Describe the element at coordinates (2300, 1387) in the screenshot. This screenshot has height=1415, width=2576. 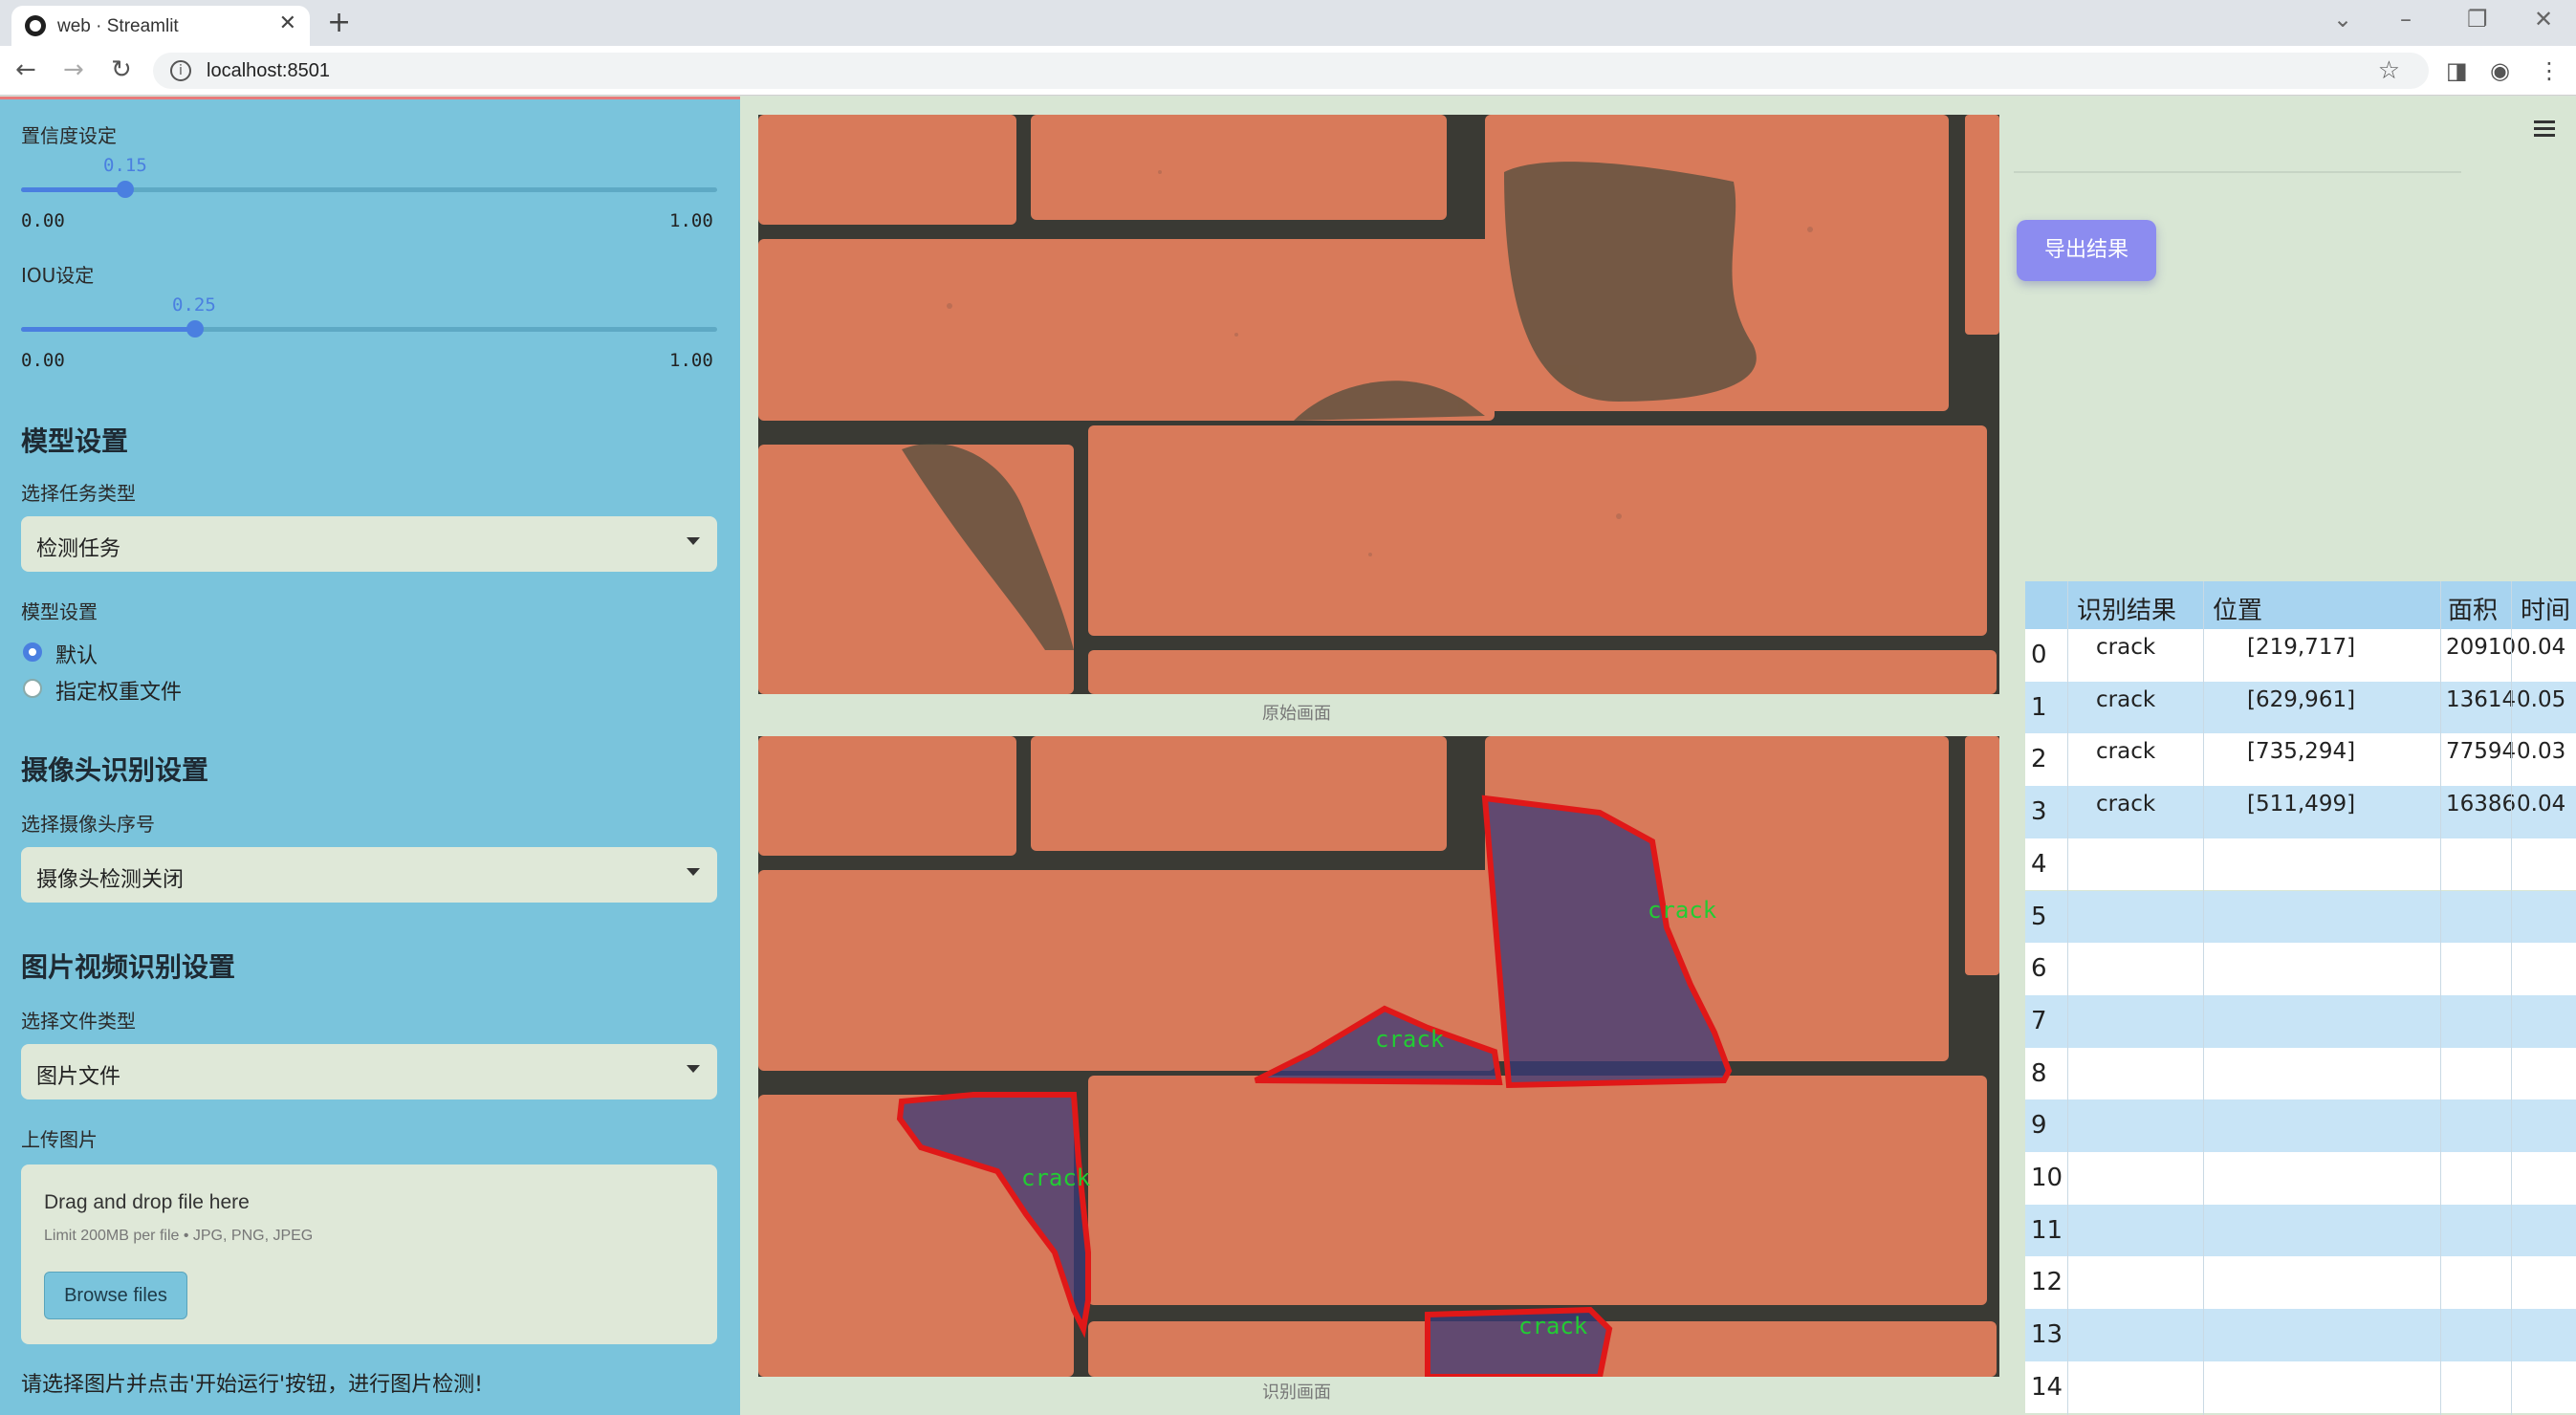
I see `table-row: 14` at that location.